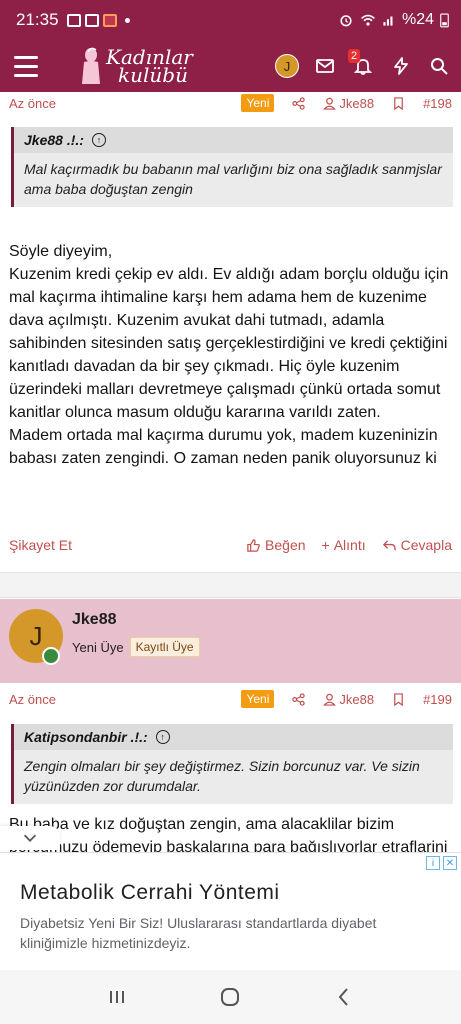 The image size is (461, 1024). I want to click on chevron-down-icon, so click(30, 838).